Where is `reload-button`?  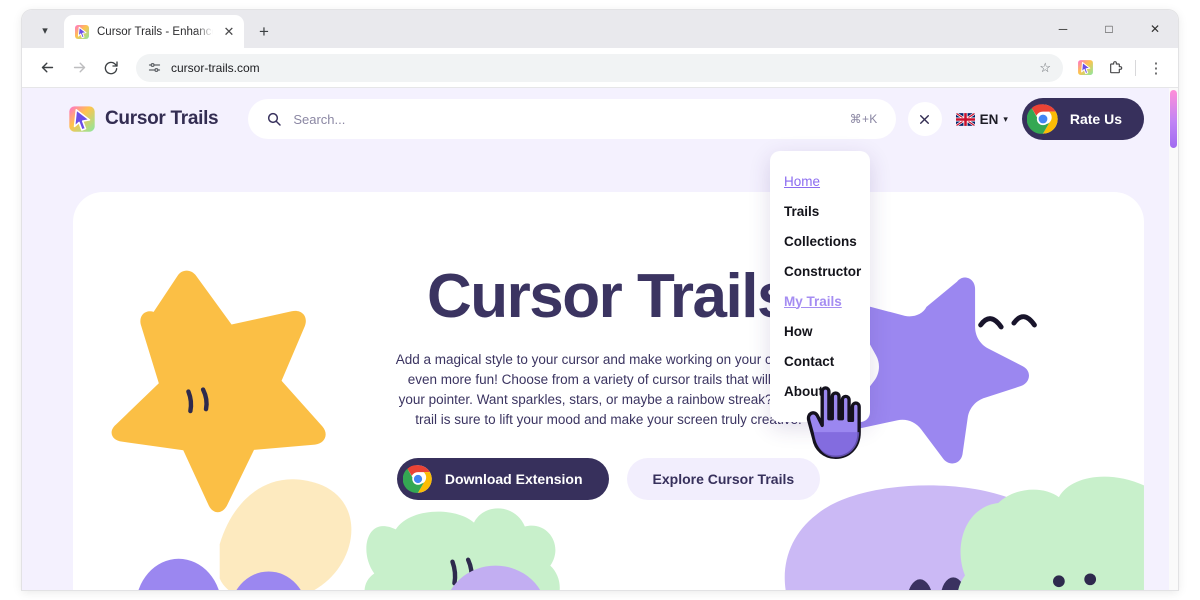 reload-button is located at coordinates (111, 68).